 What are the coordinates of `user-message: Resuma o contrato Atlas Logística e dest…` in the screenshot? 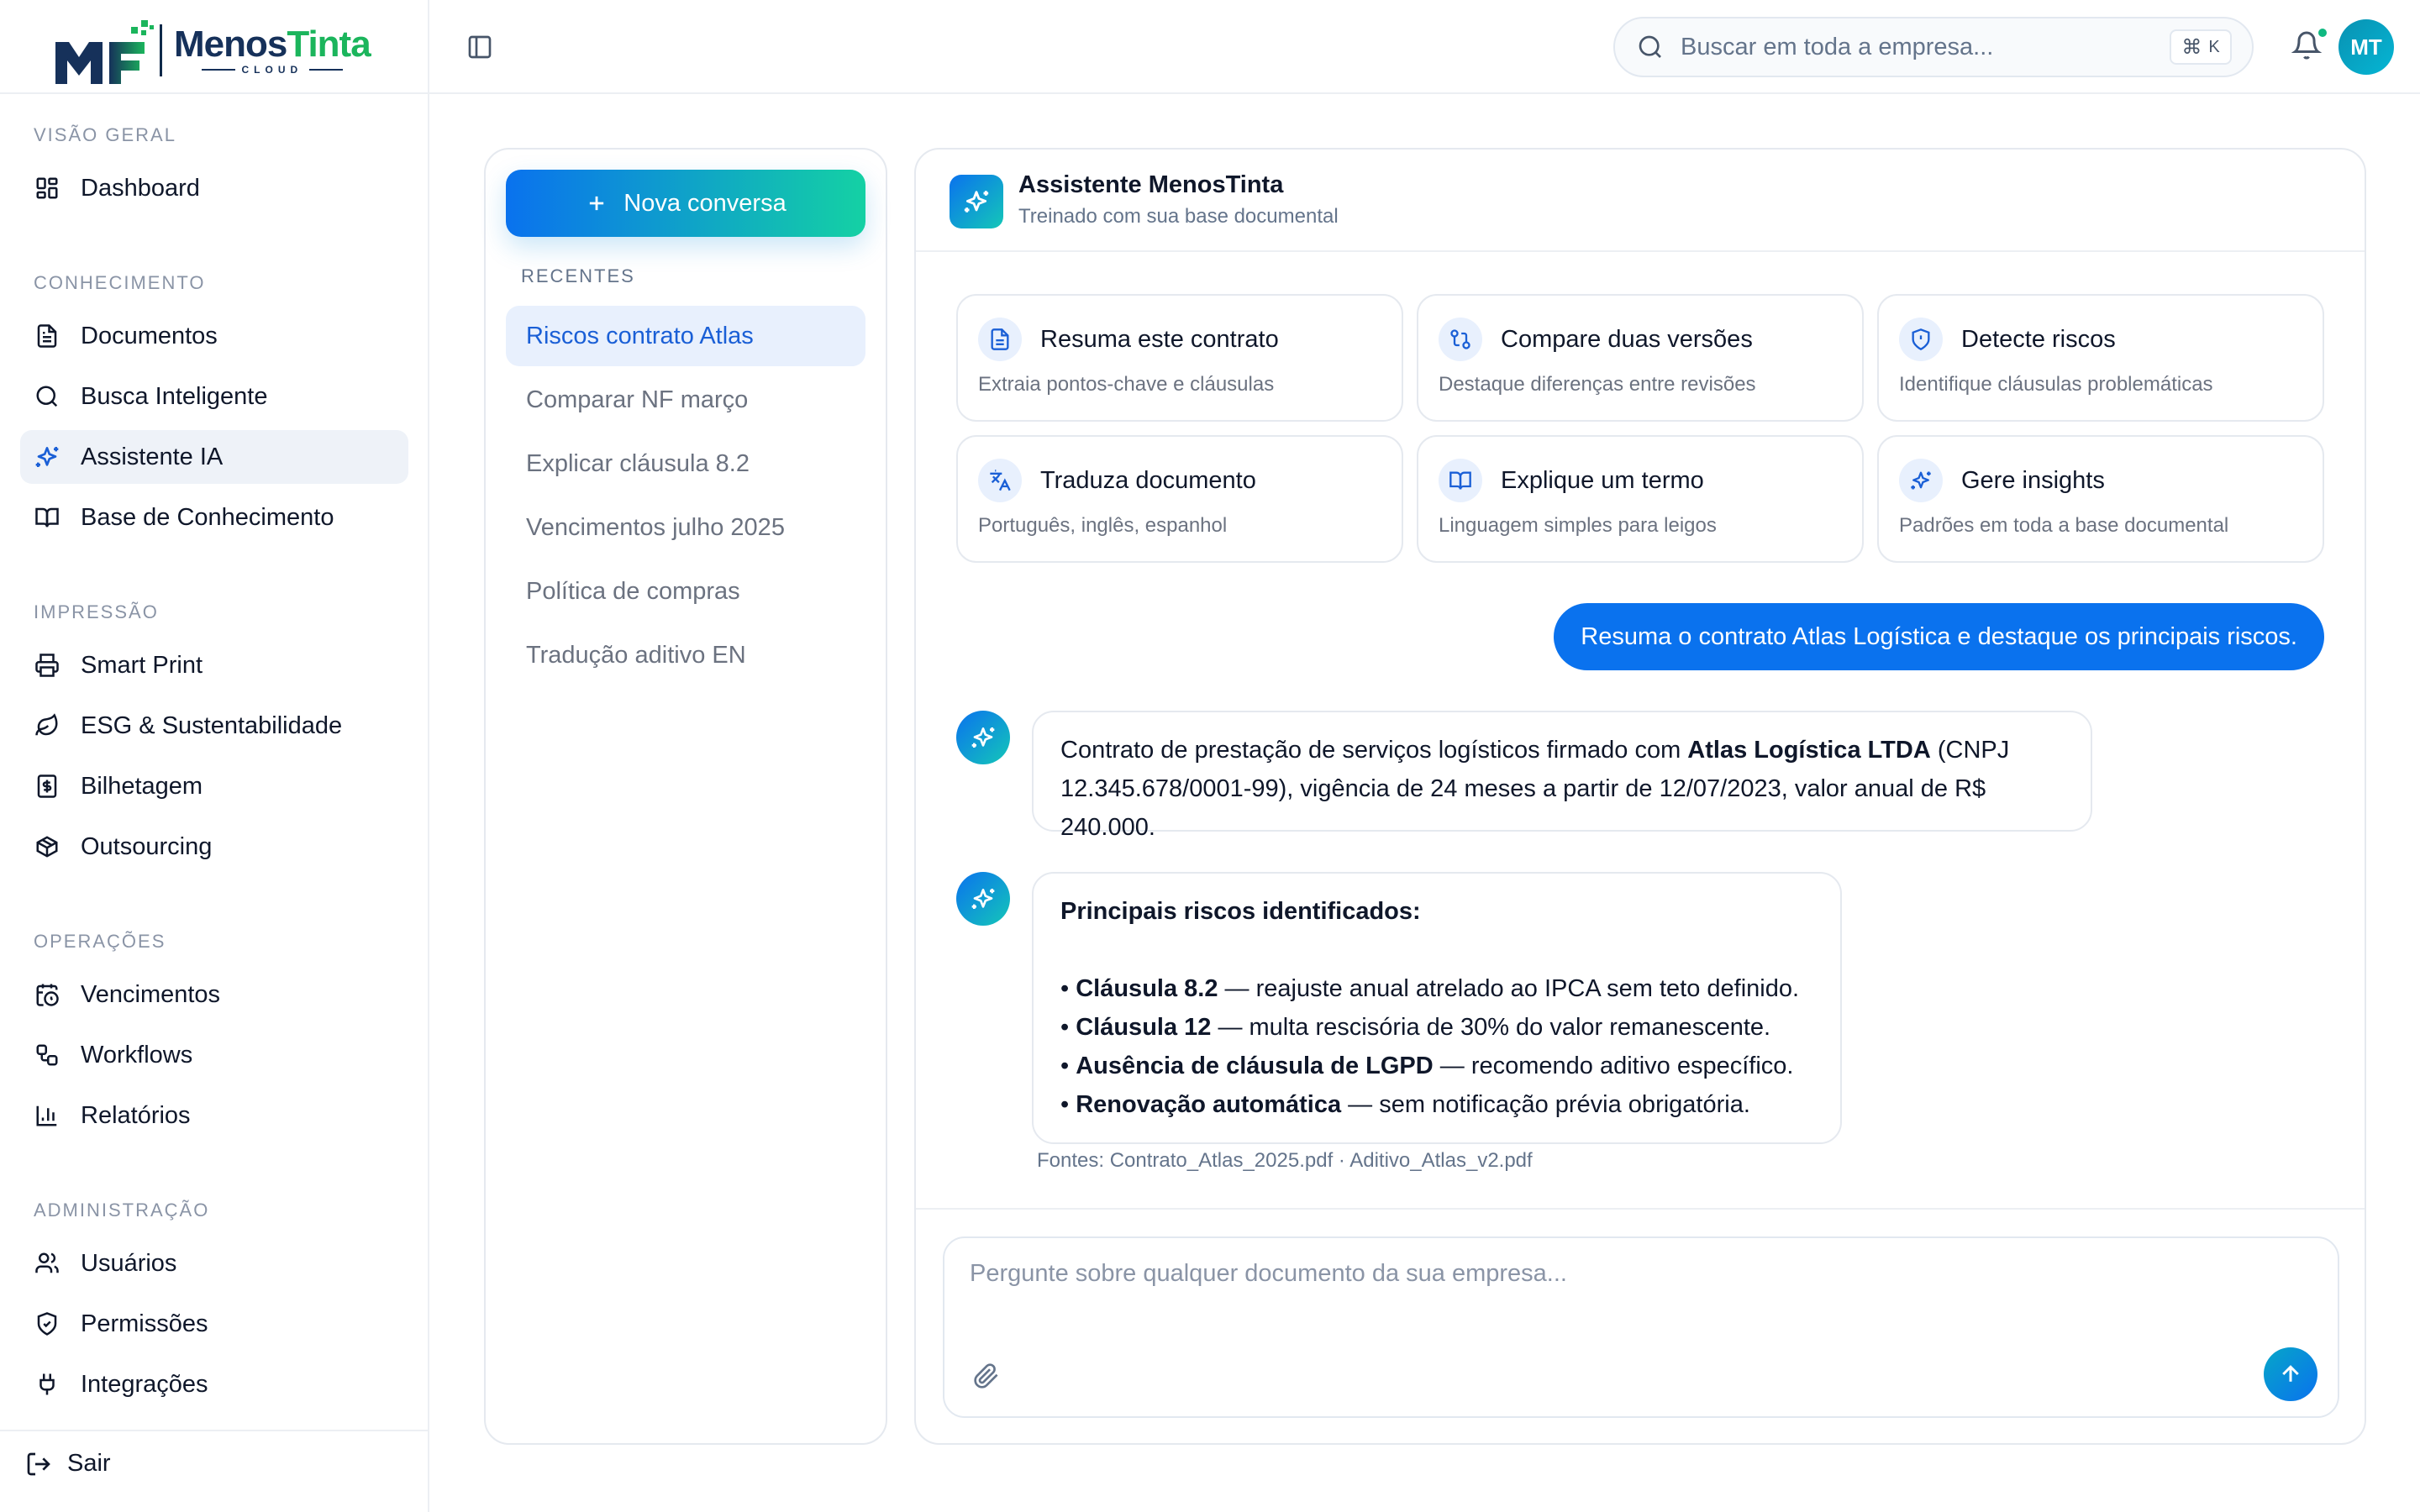 It's located at (1939, 636).